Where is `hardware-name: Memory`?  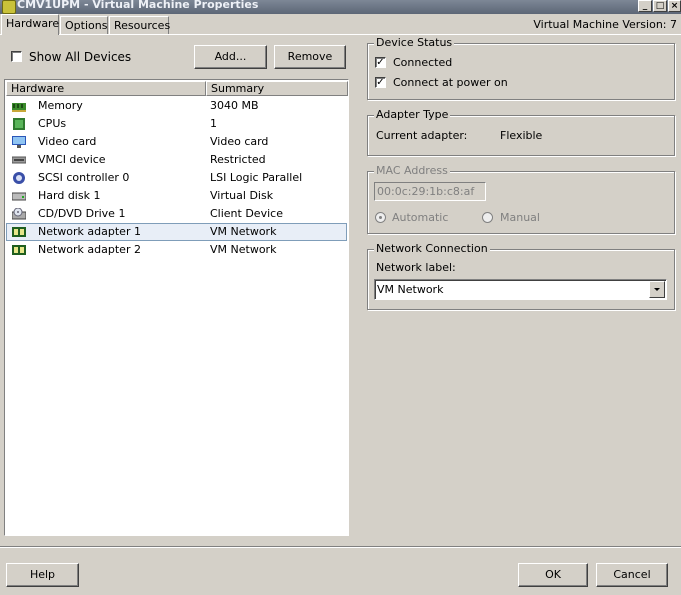
hardware-name: Memory is located at coordinates (60, 105).